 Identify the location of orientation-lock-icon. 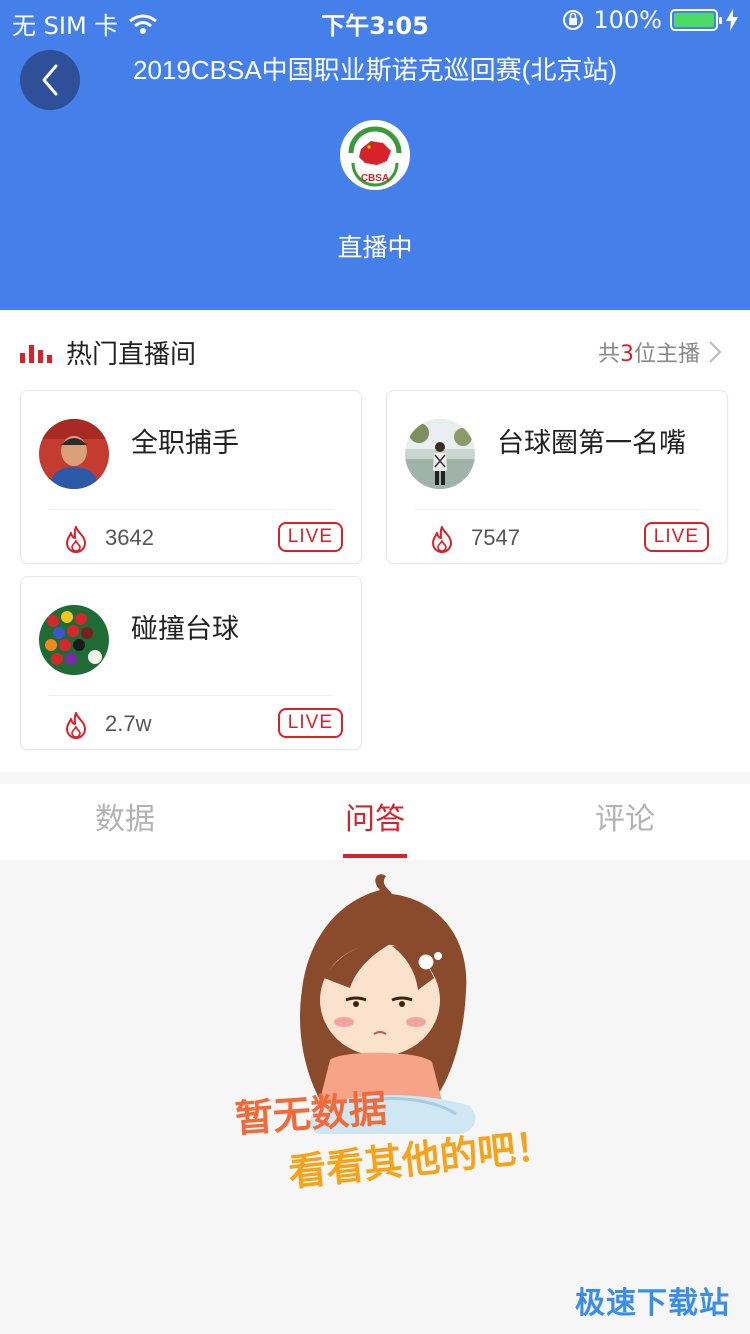
(573, 20).